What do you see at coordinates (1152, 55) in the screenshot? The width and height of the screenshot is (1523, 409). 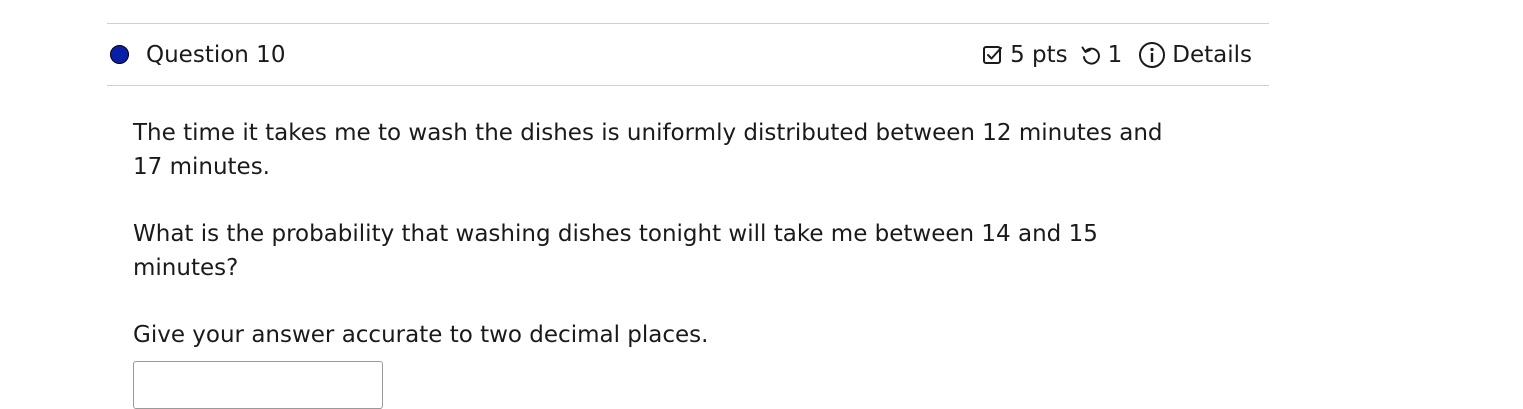 I see `info-icon` at bounding box center [1152, 55].